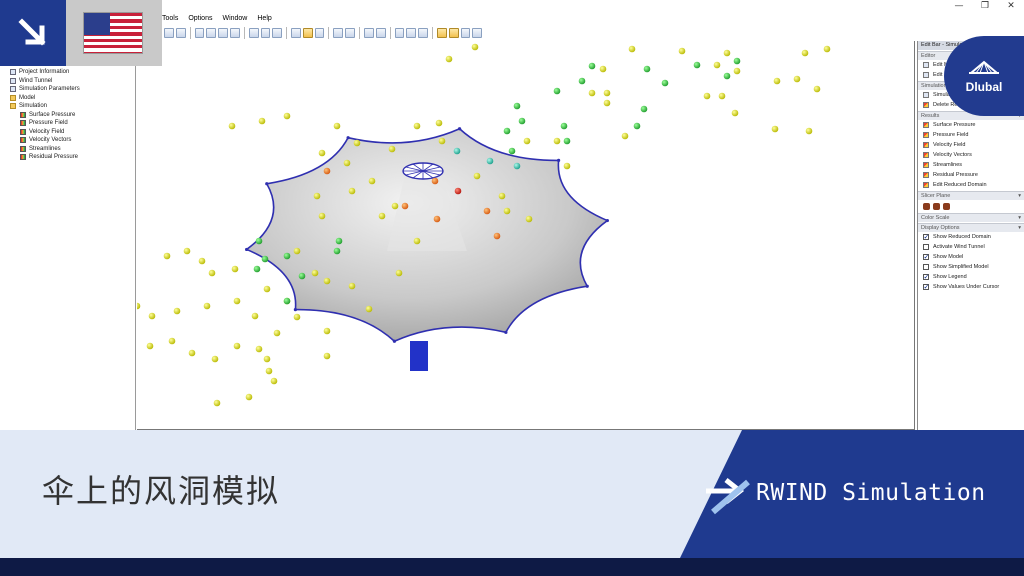  I want to click on tree-item: Pressure Field, so click(72, 123).